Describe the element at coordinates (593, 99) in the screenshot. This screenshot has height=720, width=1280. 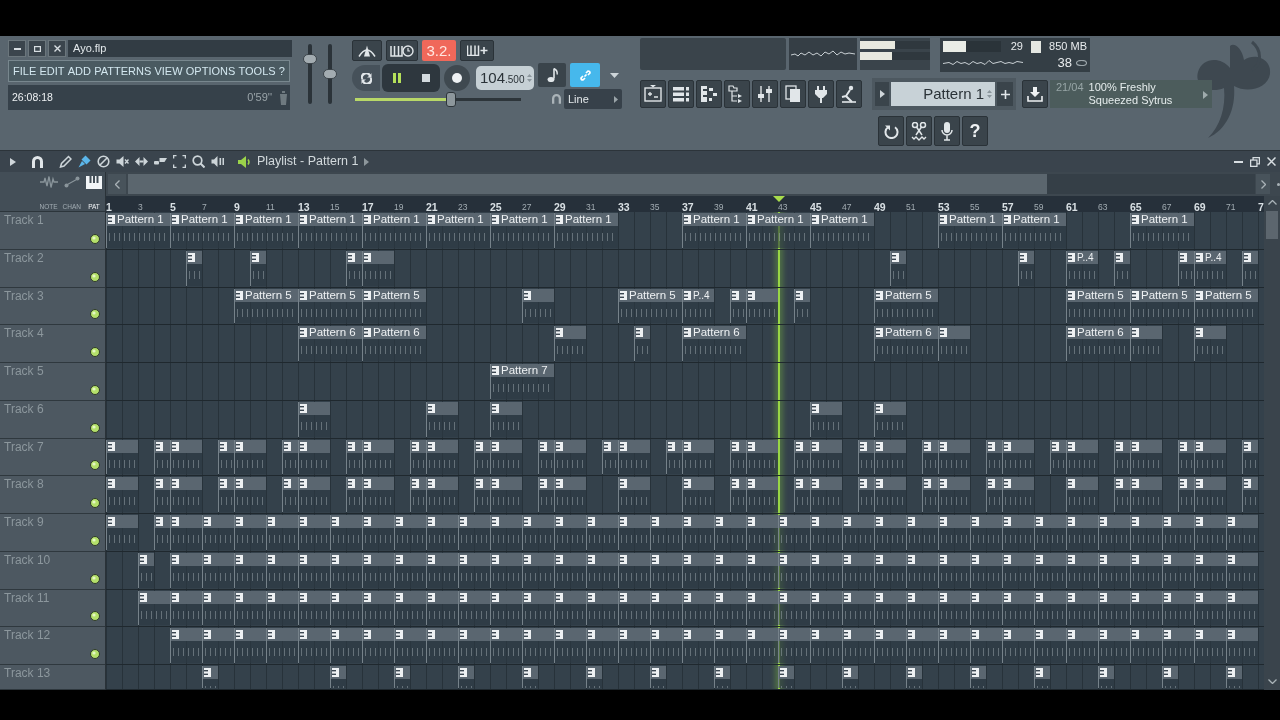
I see `snap-dropdown: Line` at that location.